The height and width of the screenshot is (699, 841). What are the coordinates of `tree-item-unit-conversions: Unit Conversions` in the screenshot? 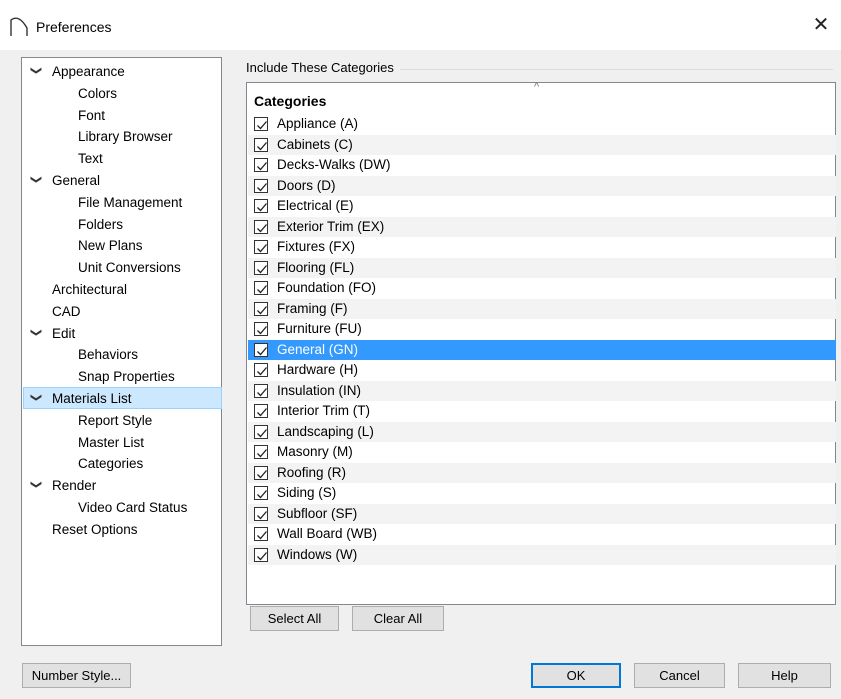 It's located at (129, 268).